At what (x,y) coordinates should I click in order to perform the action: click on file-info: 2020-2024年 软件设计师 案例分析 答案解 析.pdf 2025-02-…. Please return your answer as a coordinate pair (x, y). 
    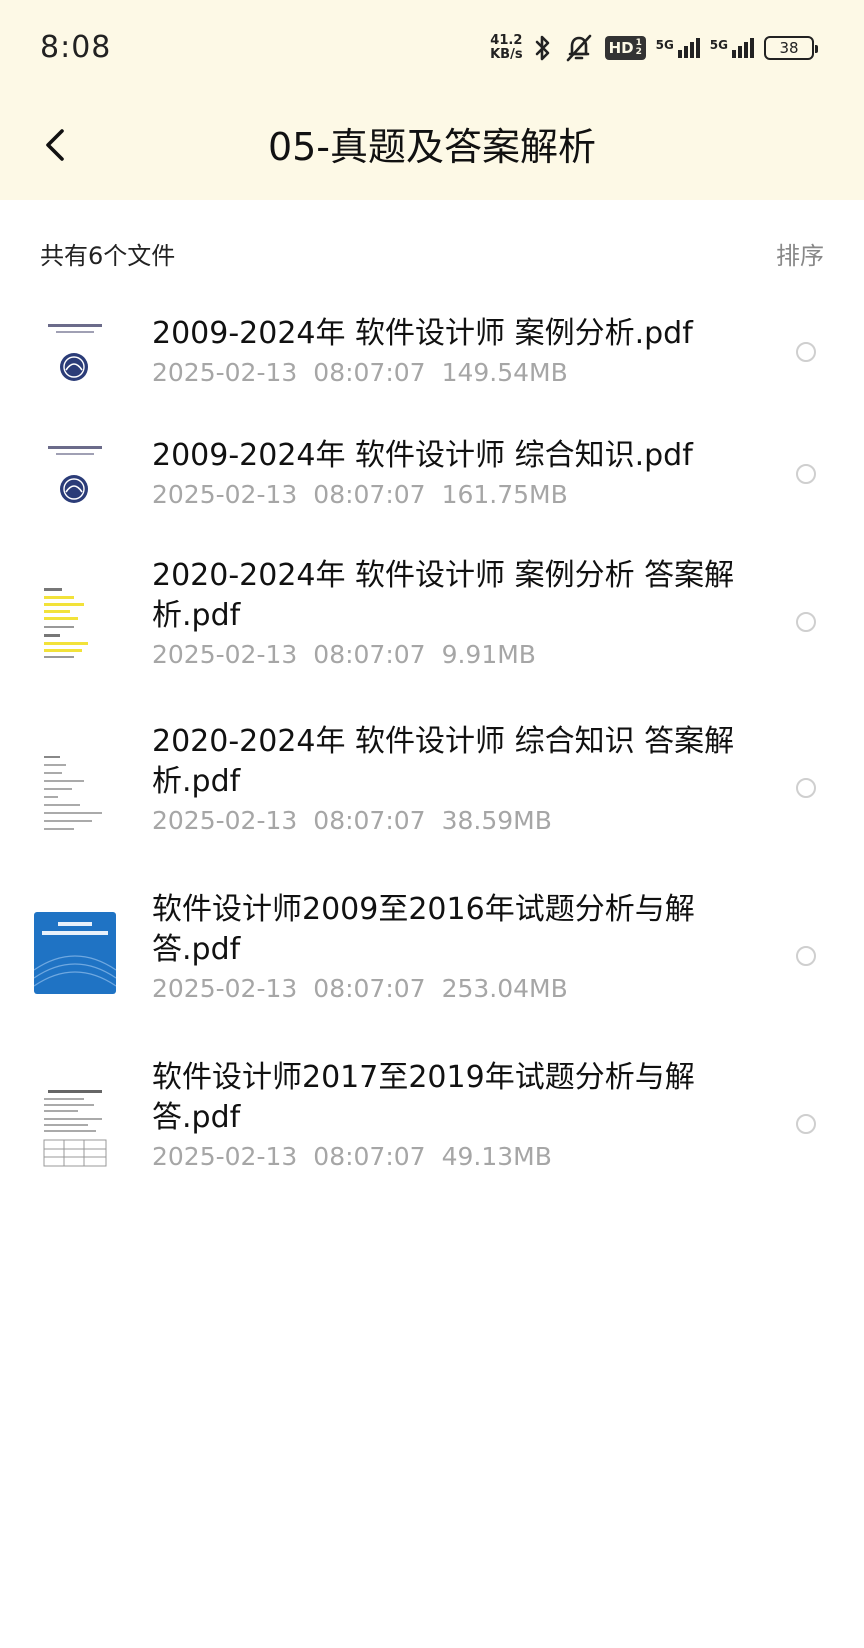
    Looking at the image, I should click on (447, 614).